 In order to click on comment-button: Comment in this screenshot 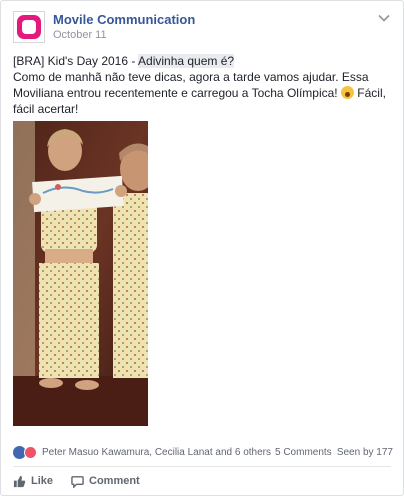, I will do `click(105, 481)`.